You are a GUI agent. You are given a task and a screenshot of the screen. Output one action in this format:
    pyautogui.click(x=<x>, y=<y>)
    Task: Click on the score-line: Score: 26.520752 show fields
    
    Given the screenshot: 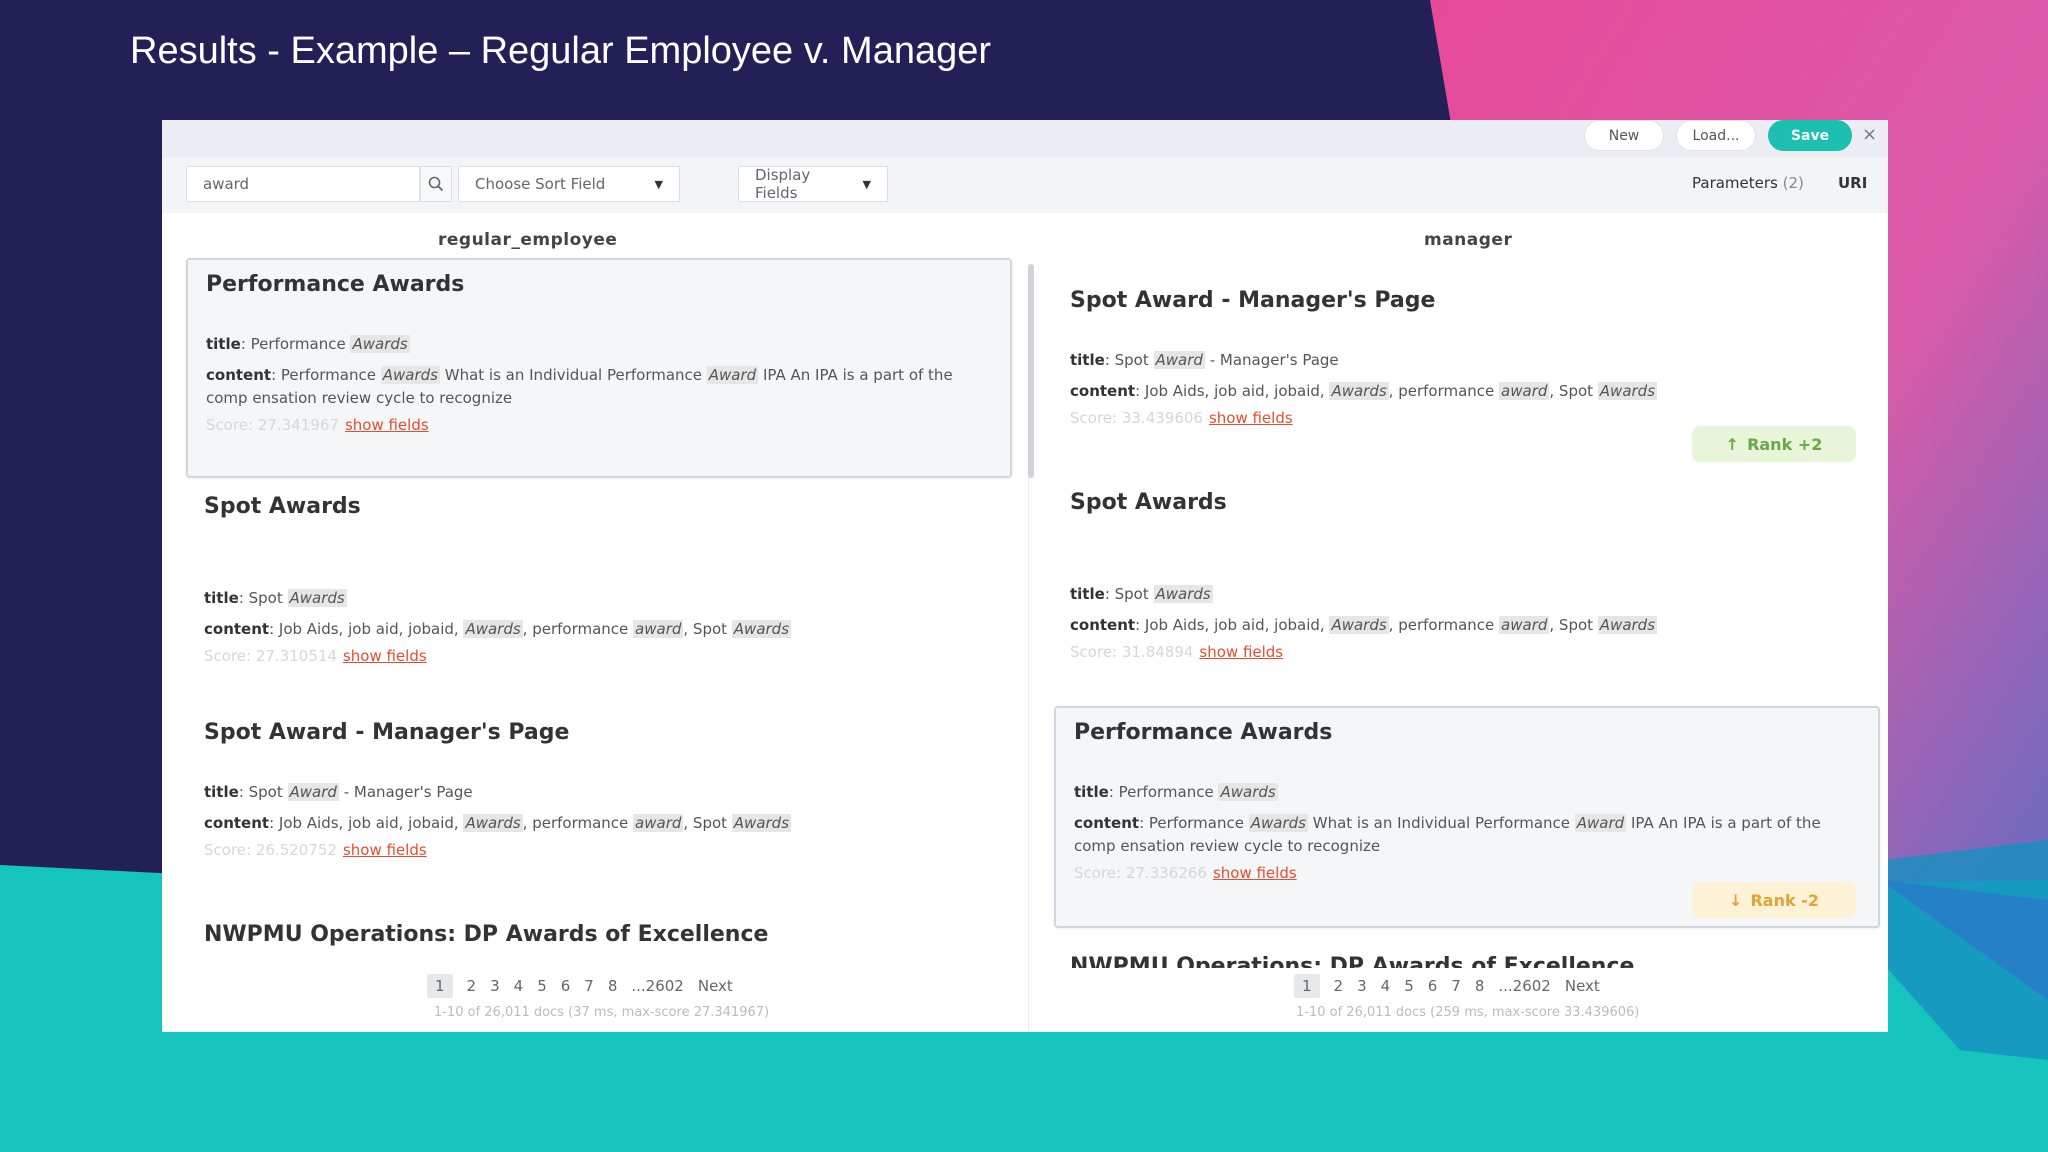 What is the action you would take?
    pyautogui.click(x=599, y=850)
    